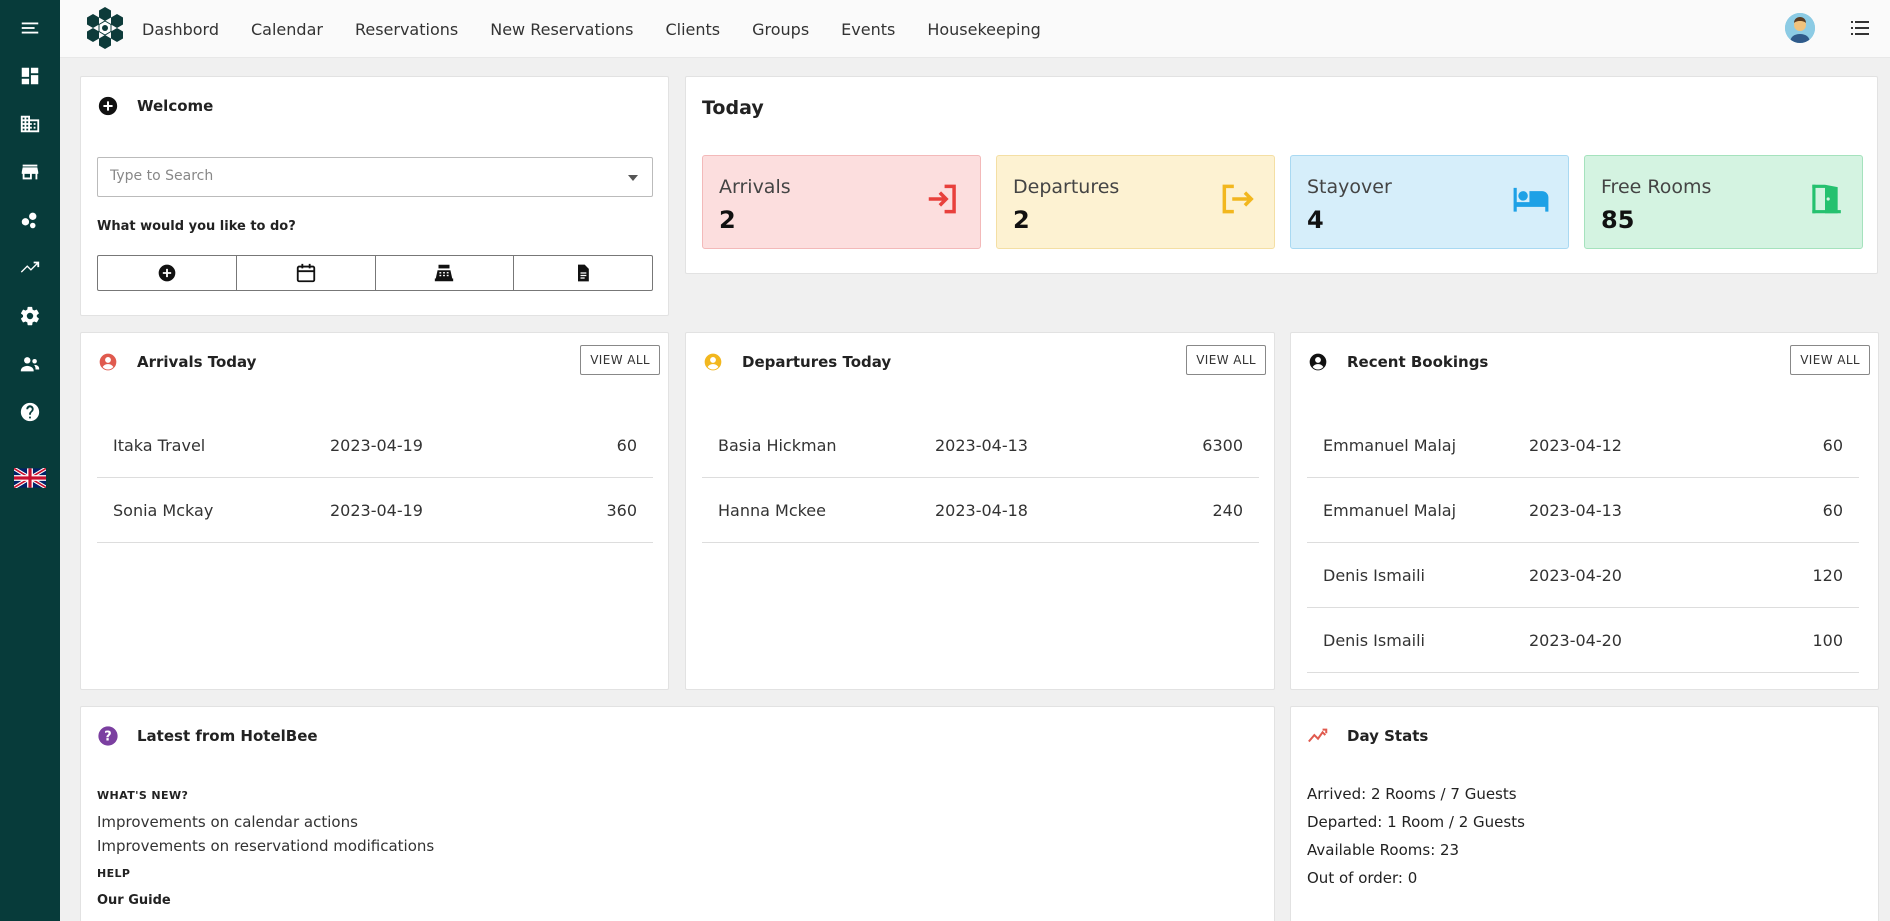 This screenshot has width=1890, height=921. Describe the element at coordinates (1800, 28) in the screenshot. I see `avatar` at that location.